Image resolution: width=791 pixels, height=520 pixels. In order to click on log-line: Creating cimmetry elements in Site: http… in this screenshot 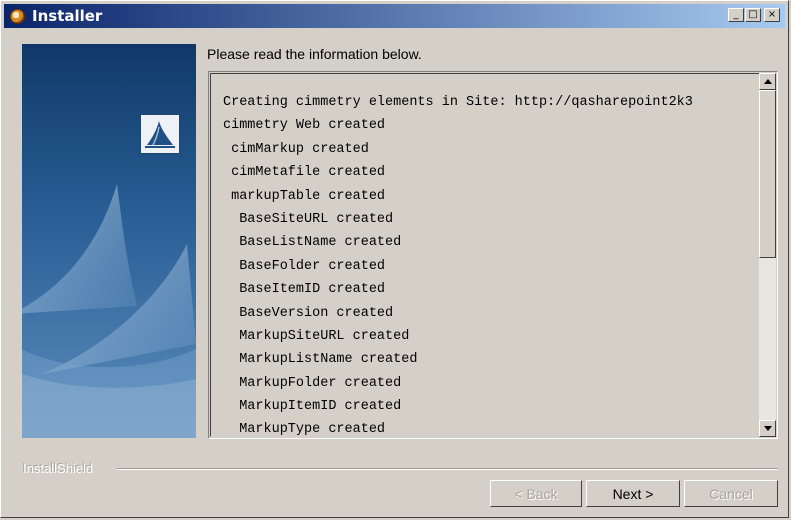, I will do `click(458, 102)`.